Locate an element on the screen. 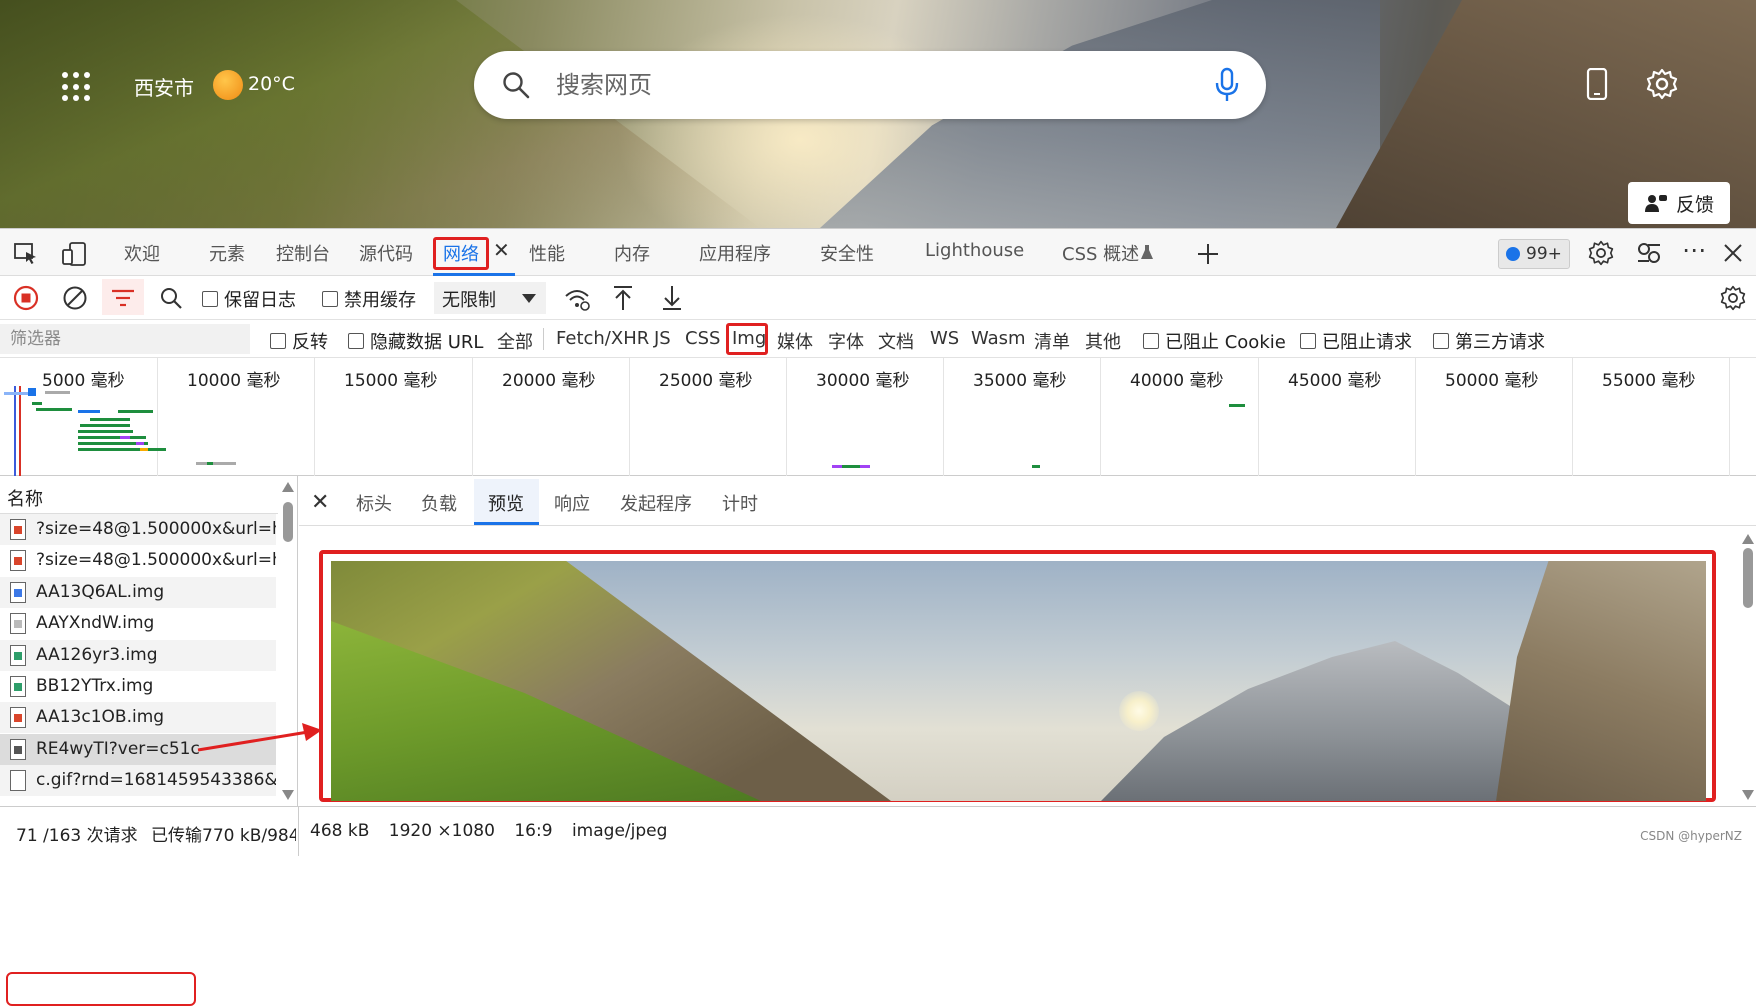 Image resolution: width=1756 pixels, height=1006 pixels. add-tab-icon is located at coordinates (1208, 254).